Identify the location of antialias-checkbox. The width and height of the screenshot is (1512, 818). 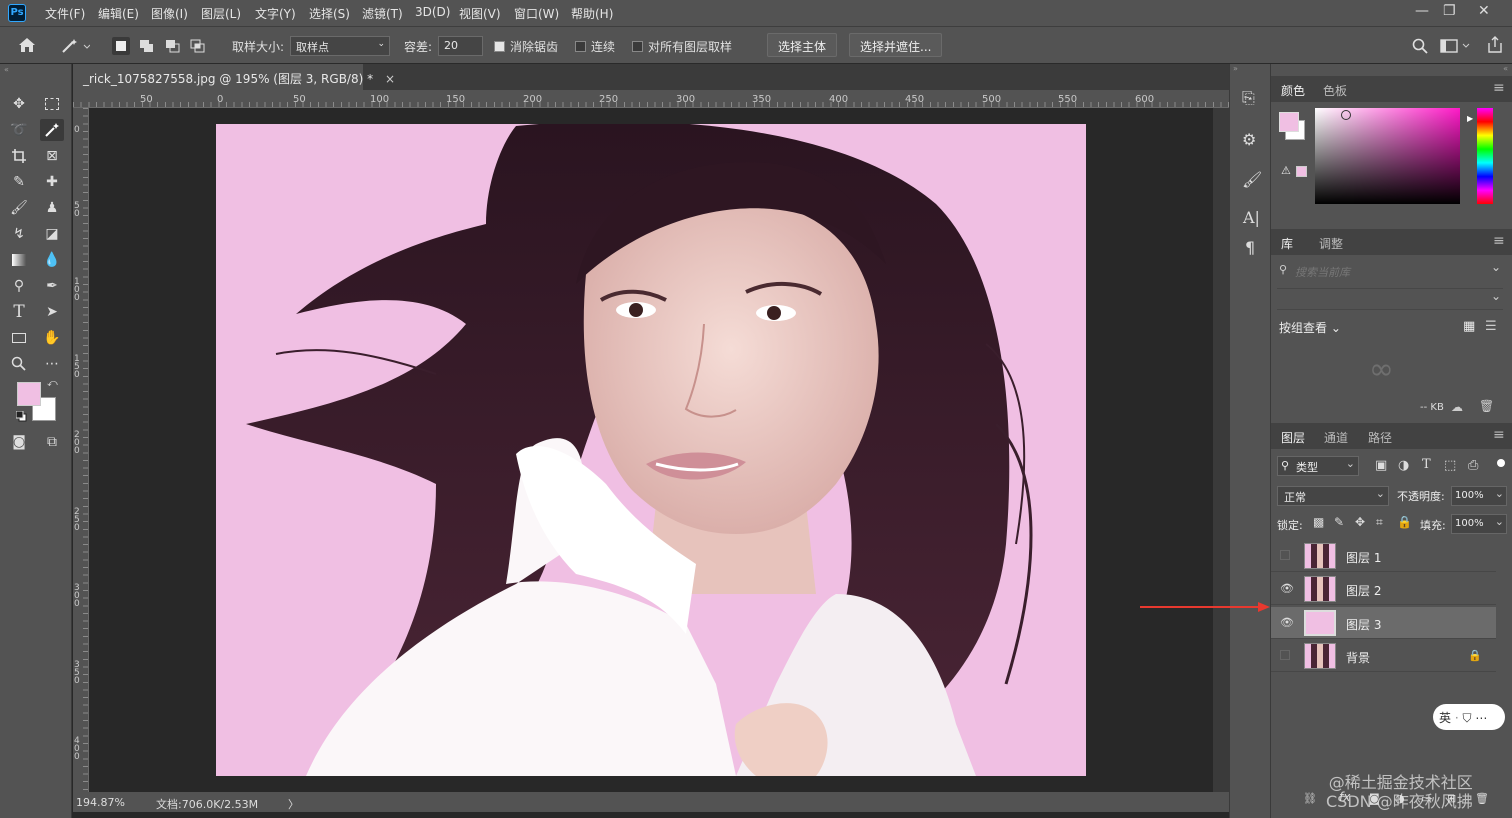
(499, 46).